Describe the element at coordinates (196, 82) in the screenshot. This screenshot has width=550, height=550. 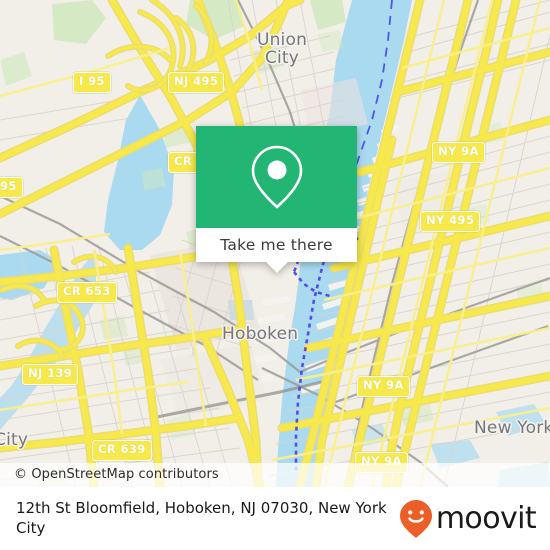
I see `shield-nj-495: NJ 495` at that location.